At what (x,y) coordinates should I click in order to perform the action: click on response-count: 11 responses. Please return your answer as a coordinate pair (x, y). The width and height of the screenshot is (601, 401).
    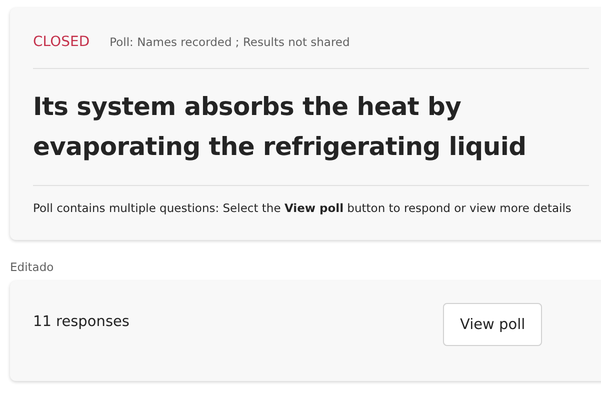
    Looking at the image, I should click on (81, 322).